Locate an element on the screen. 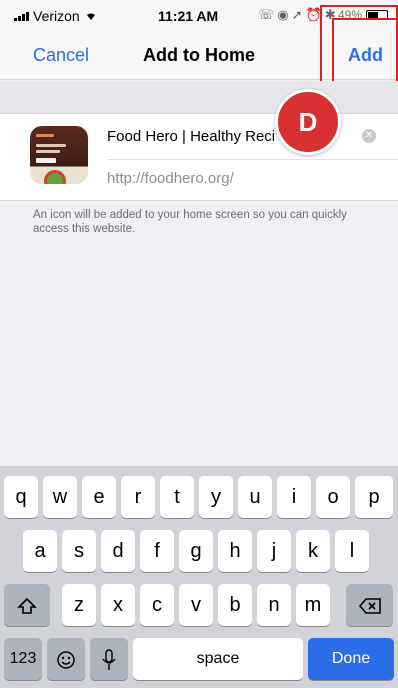 The width and height of the screenshot is (398, 688). highlight-box-inner is located at coordinates (365, 51).